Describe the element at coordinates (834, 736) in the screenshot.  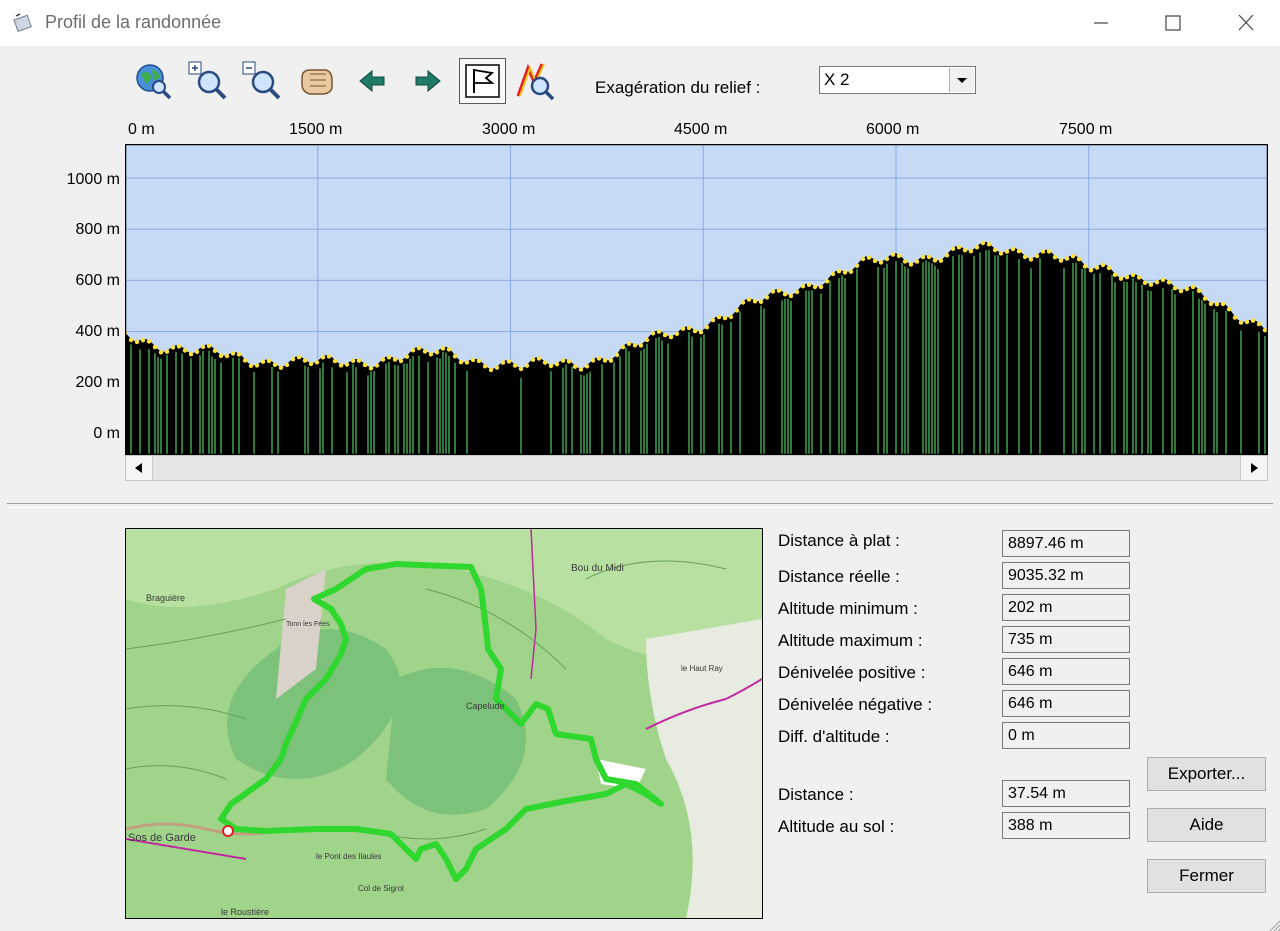
I see `stat-label: Diff. d'altitude :` at that location.